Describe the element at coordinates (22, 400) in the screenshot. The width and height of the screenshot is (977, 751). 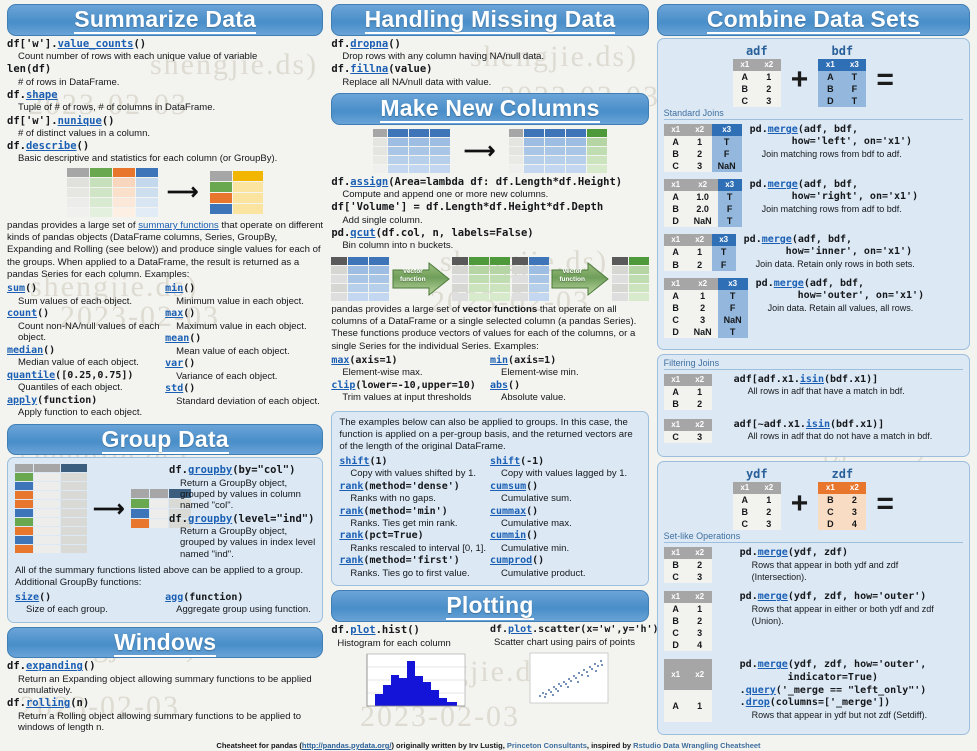
I see `function-link: apply` at that location.